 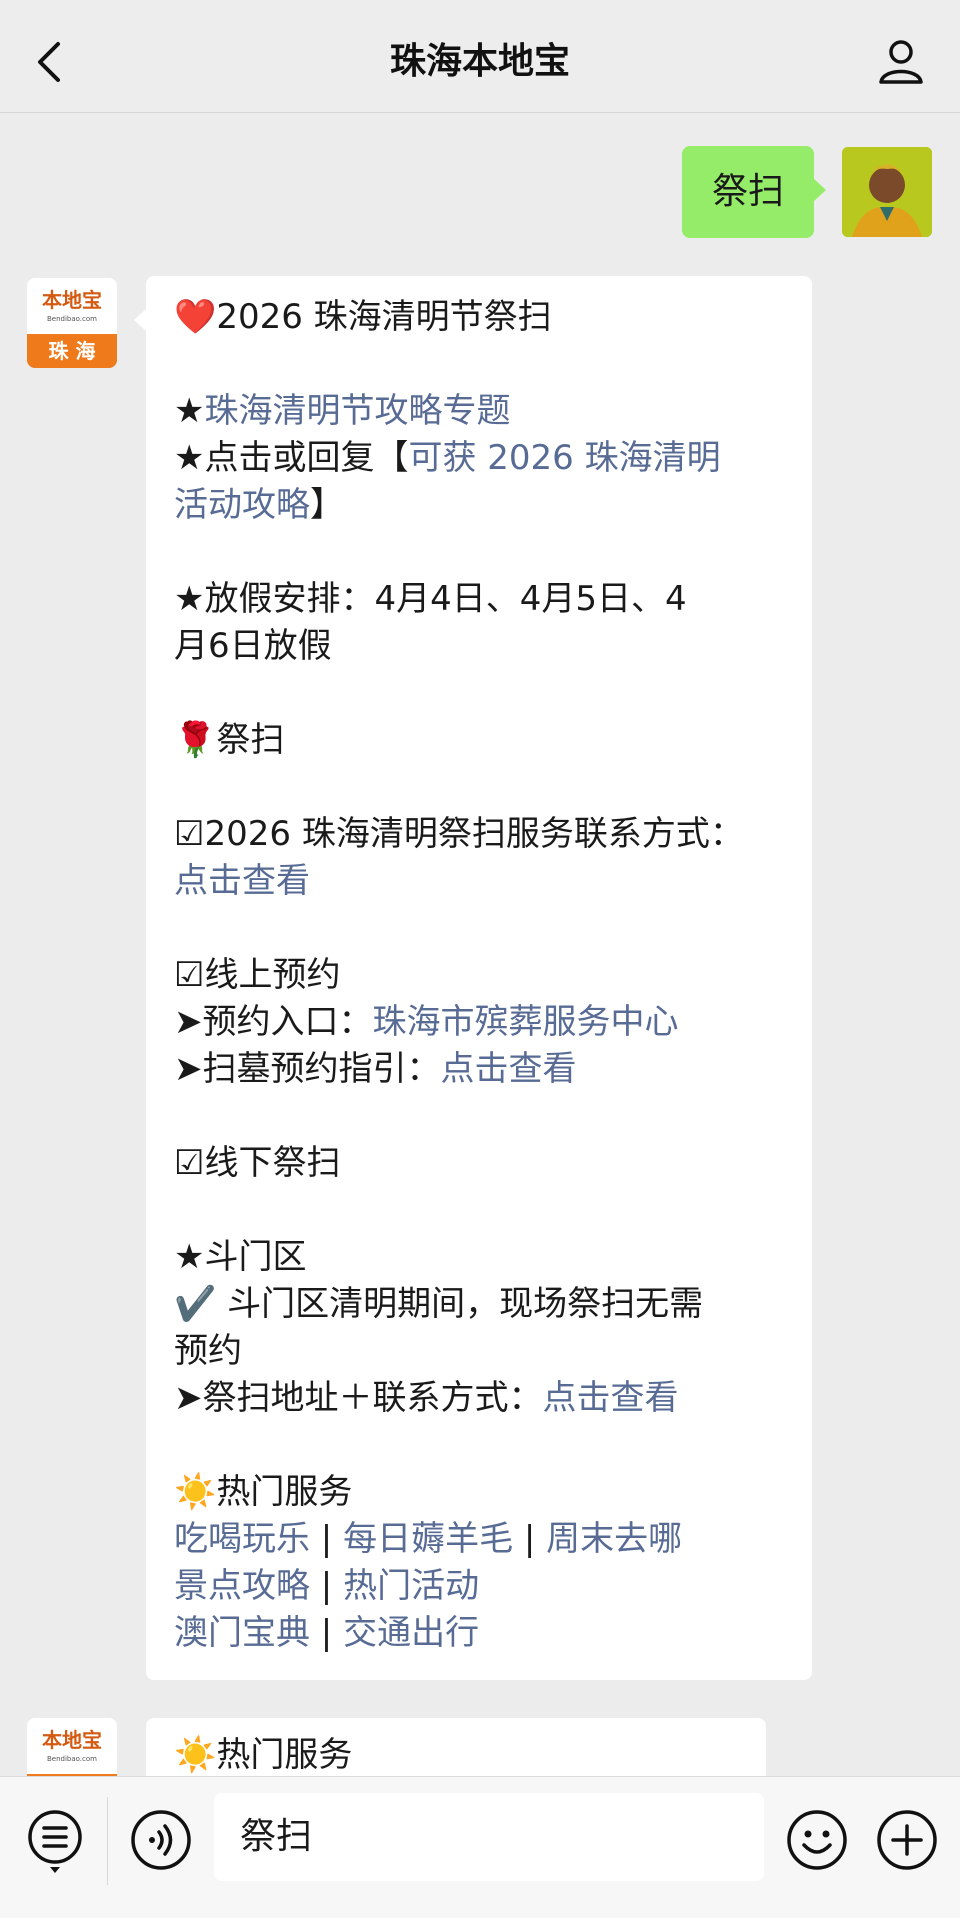 I want to click on my-message-bubble: 祭扫, so click(x=754, y=192).